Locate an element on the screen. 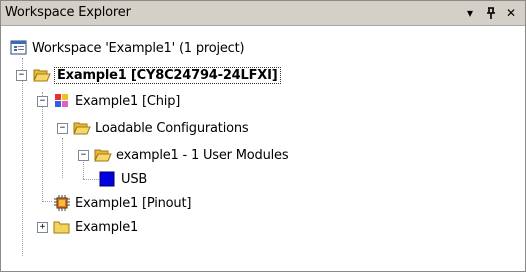 Image resolution: width=526 pixels, height=272 pixels. tree-item-pinout: Example1 [Pinout] is located at coordinates (122, 203).